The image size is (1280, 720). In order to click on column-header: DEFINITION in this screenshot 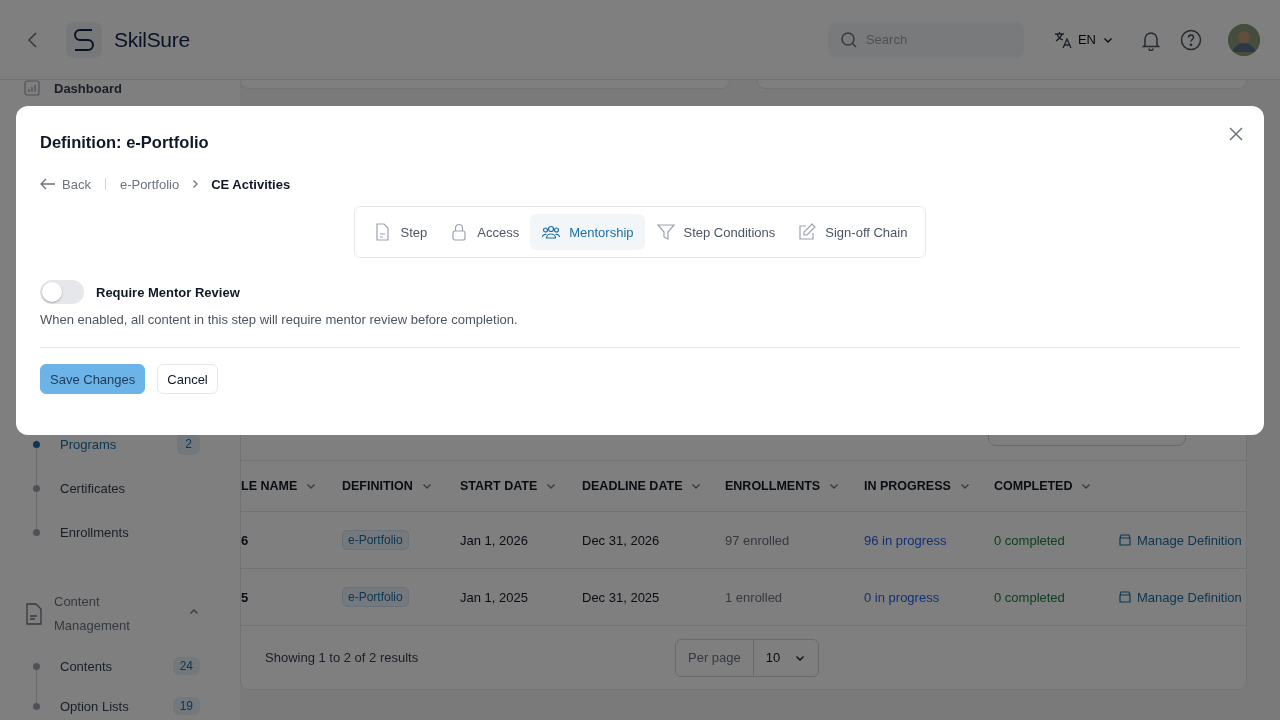, I will do `click(387, 486)`.